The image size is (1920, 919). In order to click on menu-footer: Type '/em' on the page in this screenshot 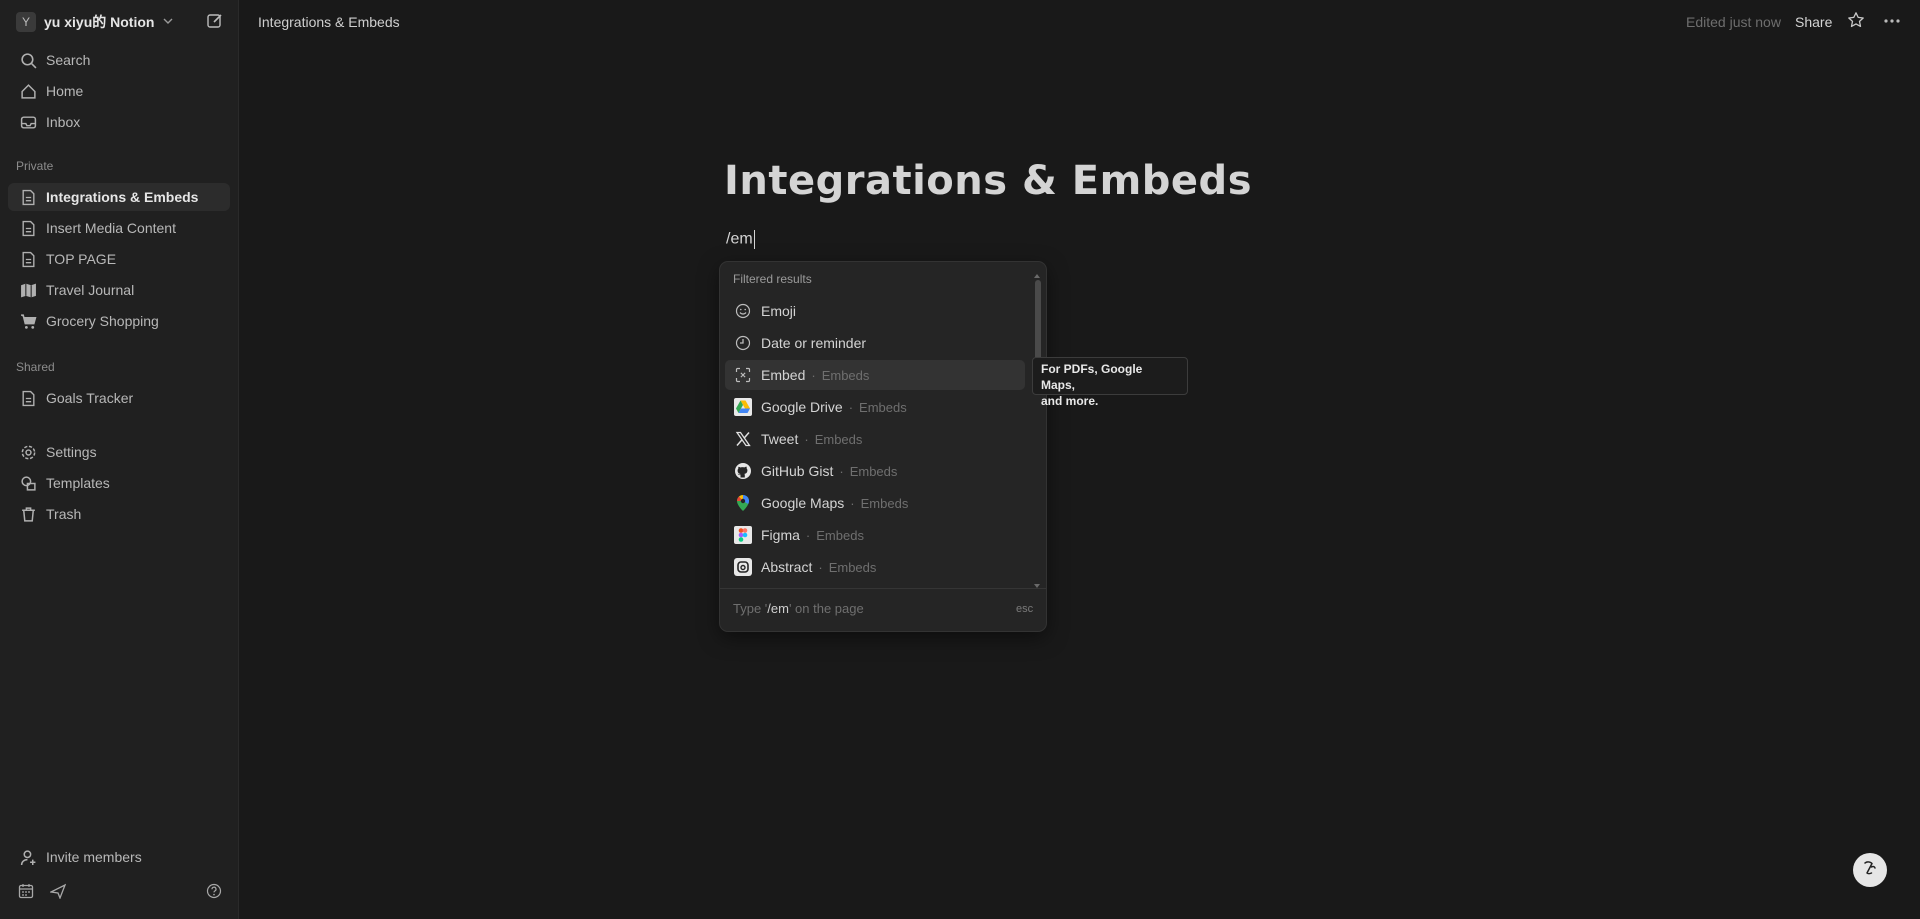, I will do `click(798, 608)`.